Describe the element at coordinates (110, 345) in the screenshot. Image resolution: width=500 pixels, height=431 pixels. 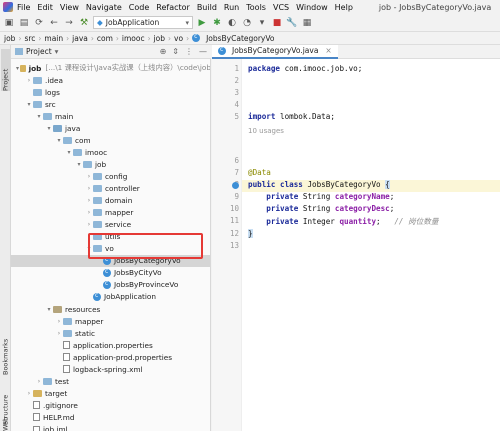
I see `tree-node: application.properties` at that location.